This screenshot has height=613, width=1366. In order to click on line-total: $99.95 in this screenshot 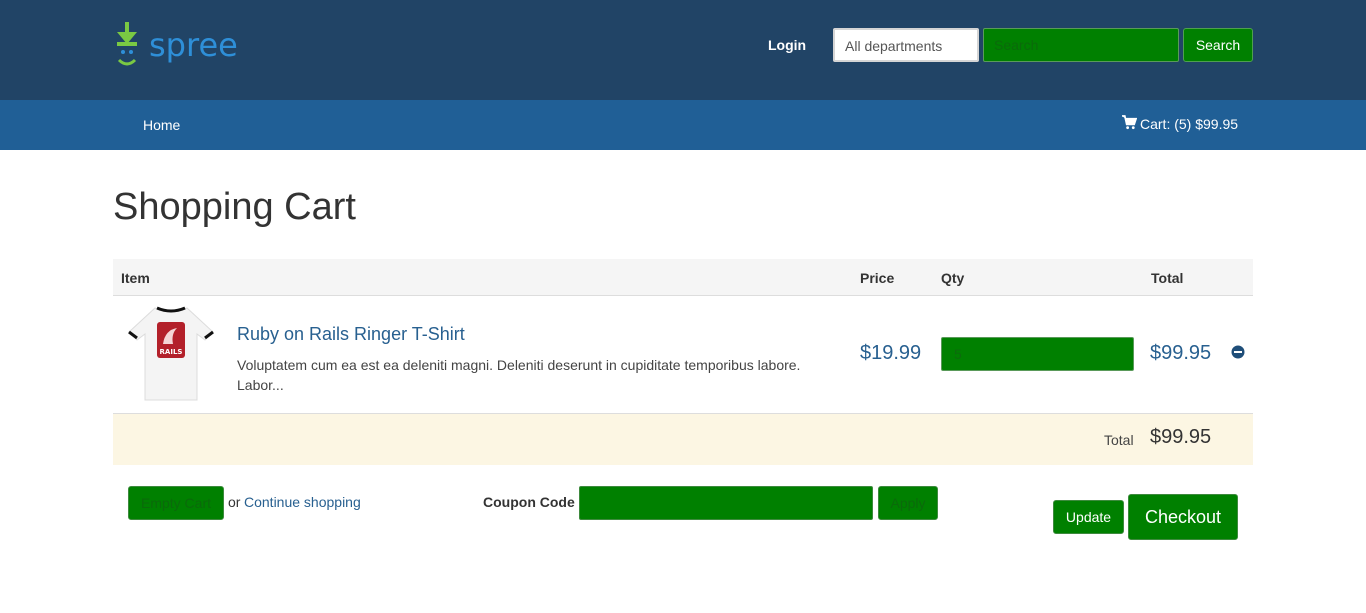, I will do `click(1181, 353)`.